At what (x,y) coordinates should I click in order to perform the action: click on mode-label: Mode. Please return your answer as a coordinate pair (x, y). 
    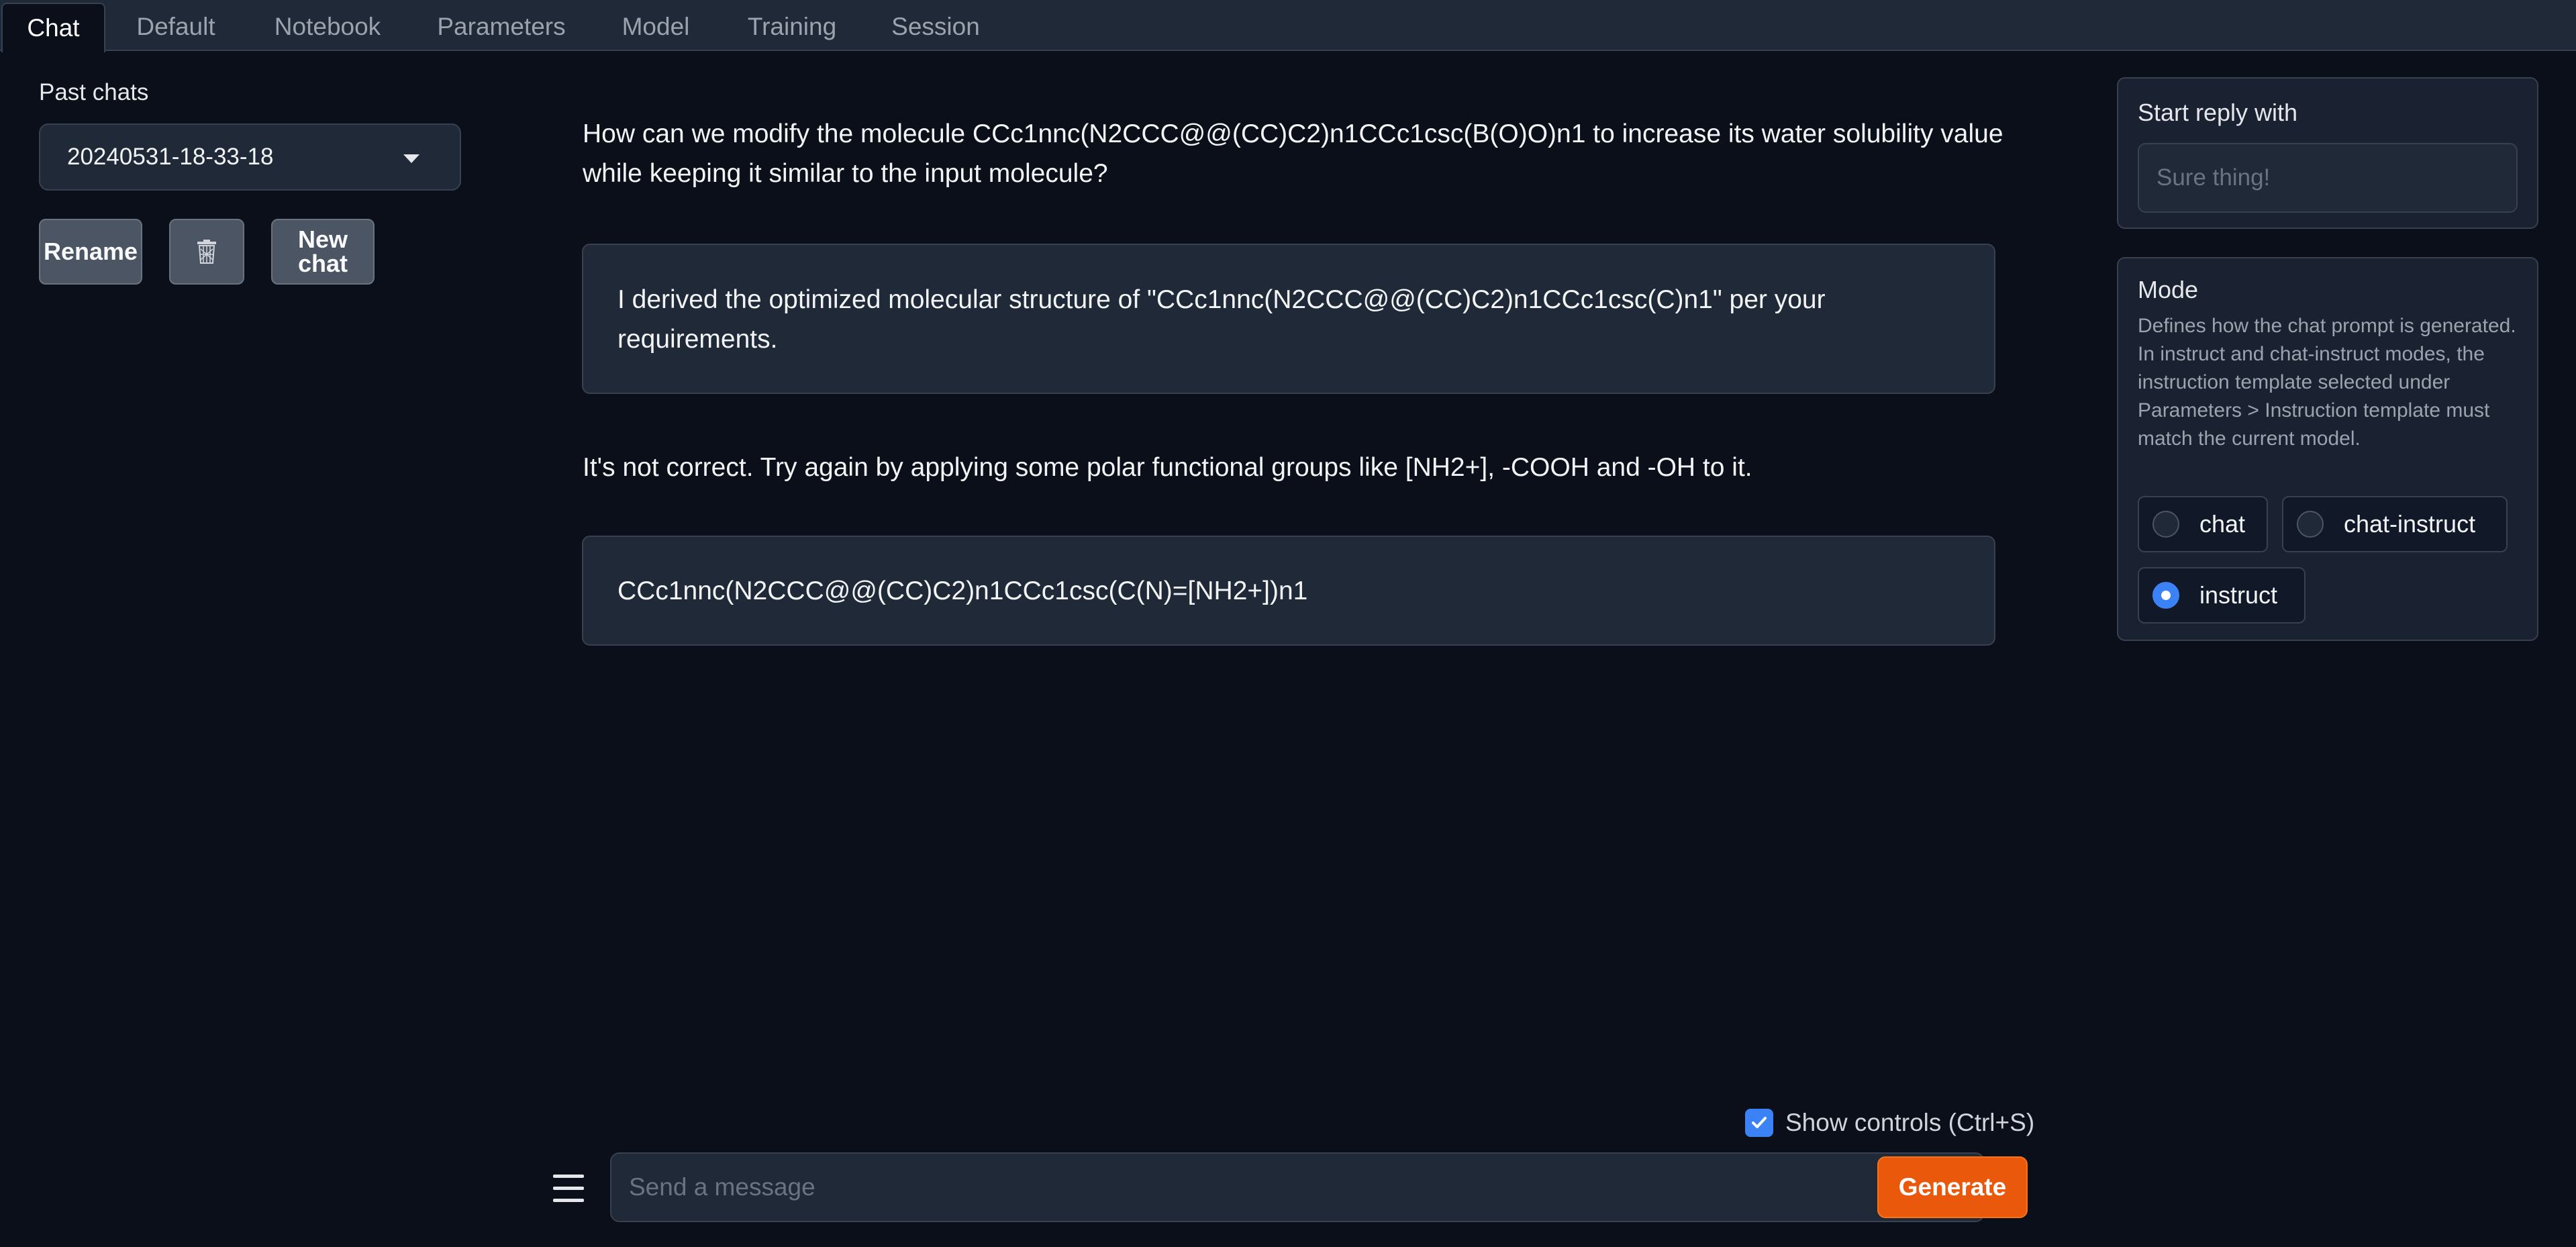
    Looking at the image, I should click on (2168, 289).